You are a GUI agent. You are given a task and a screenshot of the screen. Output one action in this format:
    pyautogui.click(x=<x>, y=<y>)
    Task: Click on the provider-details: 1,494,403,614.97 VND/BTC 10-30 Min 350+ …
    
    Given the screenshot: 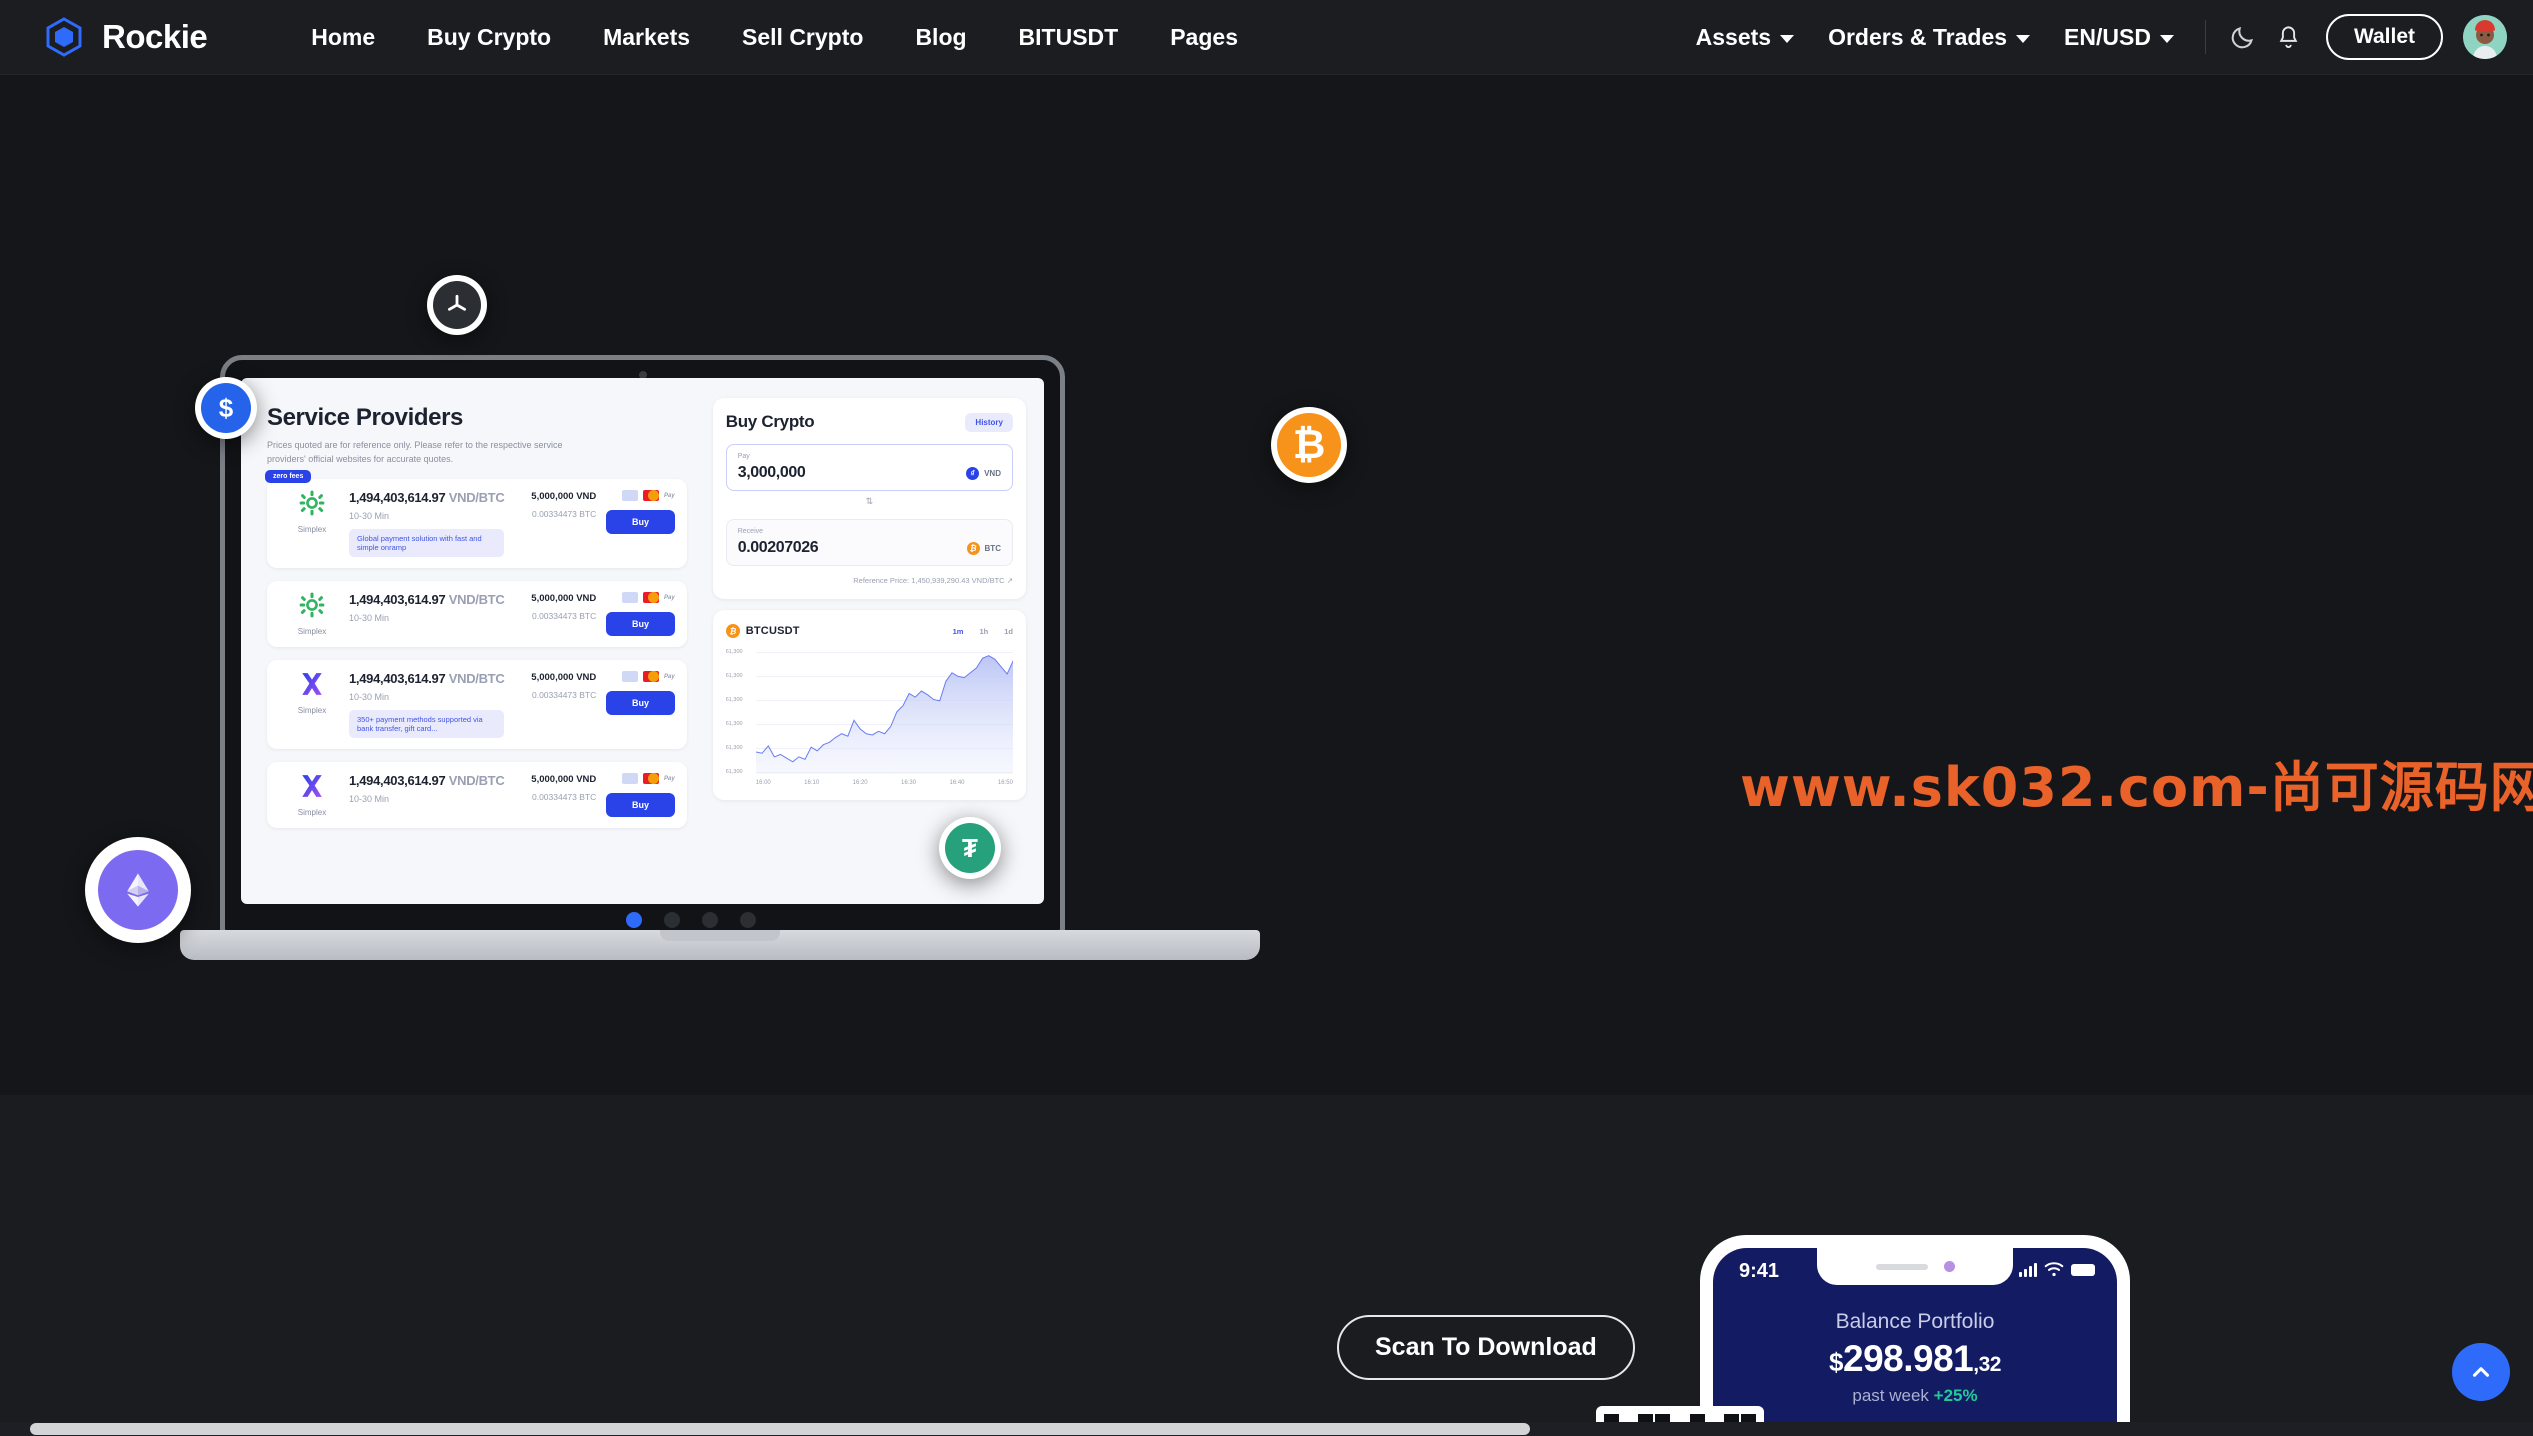 What is the action you would take?
    pyautogui.click(x=424, y=704)
    